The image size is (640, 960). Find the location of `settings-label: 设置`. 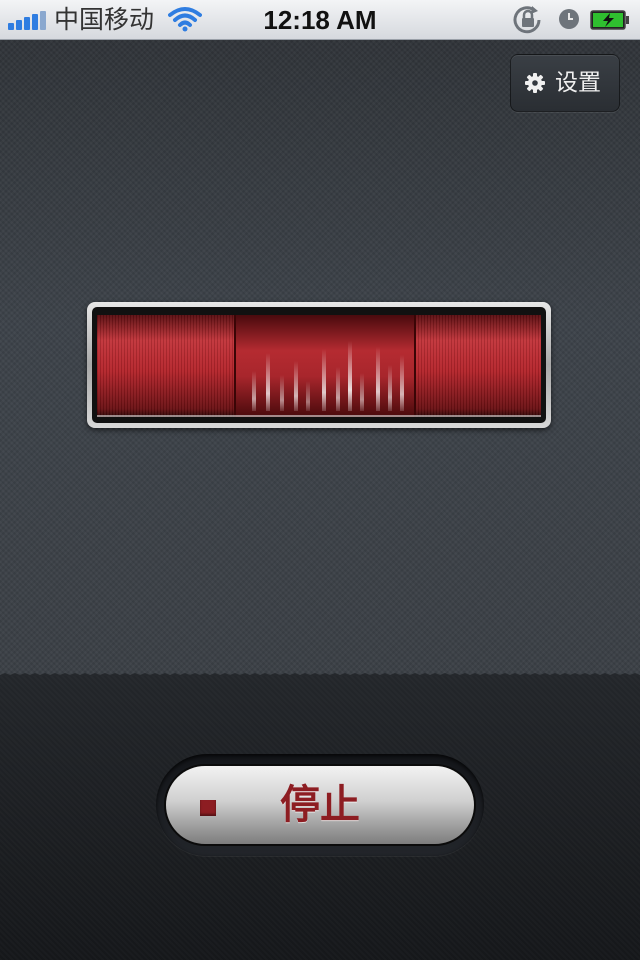

settings-label: 设置 is located at coordinates (578, 83).